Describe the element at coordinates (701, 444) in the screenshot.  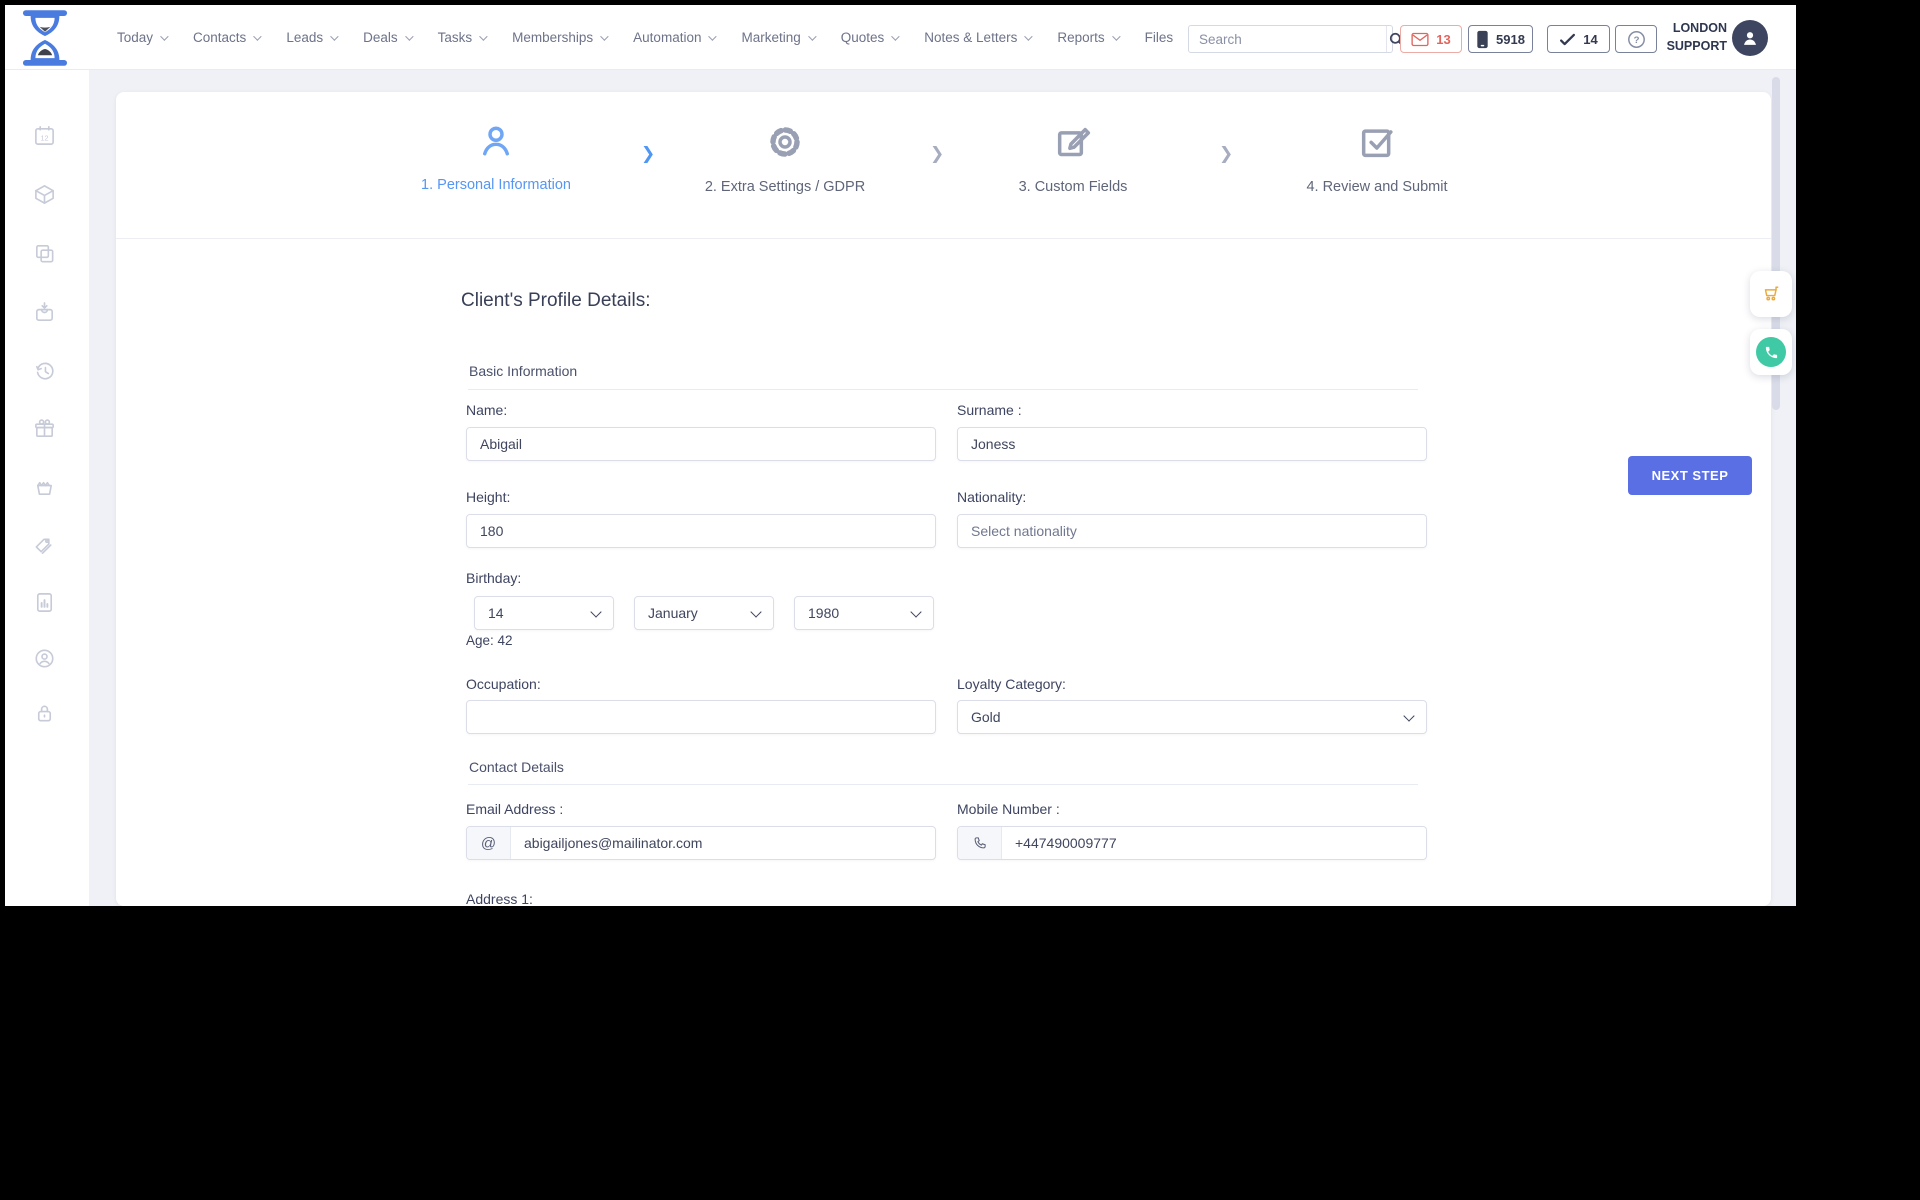
I see `name-field` at that location.